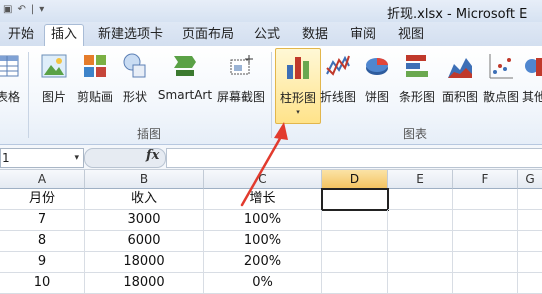 The image size is (542, 294). Describe the element at coordinates (267, 35) in the screenshot. I see `tab-formulas: 公式` at that location.